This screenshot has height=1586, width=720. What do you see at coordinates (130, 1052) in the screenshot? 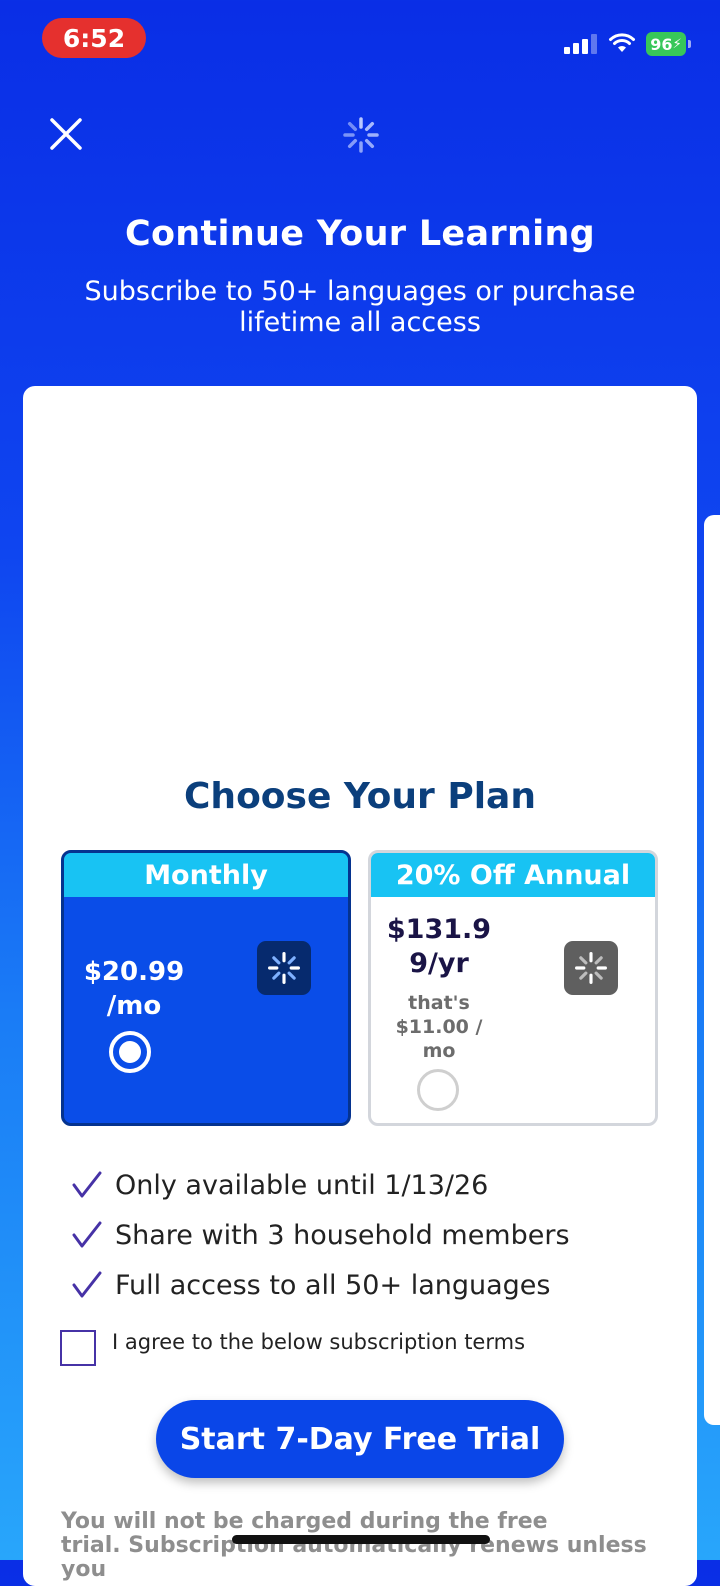
I see `plan-radio-selected` at bounding box center [130, 1052].